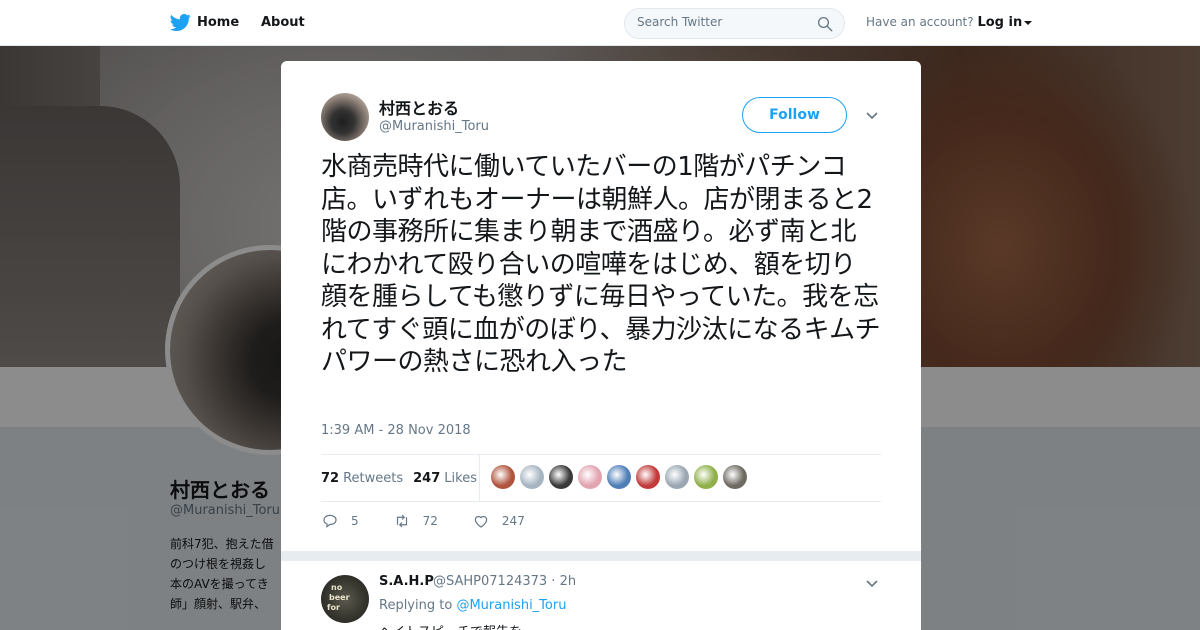 This screenshot has width=1200, height=630. What do you see at coordinates (330, 478) in the screenshot?
I see `retweets-count: 72` at bounding box center [330, 478].